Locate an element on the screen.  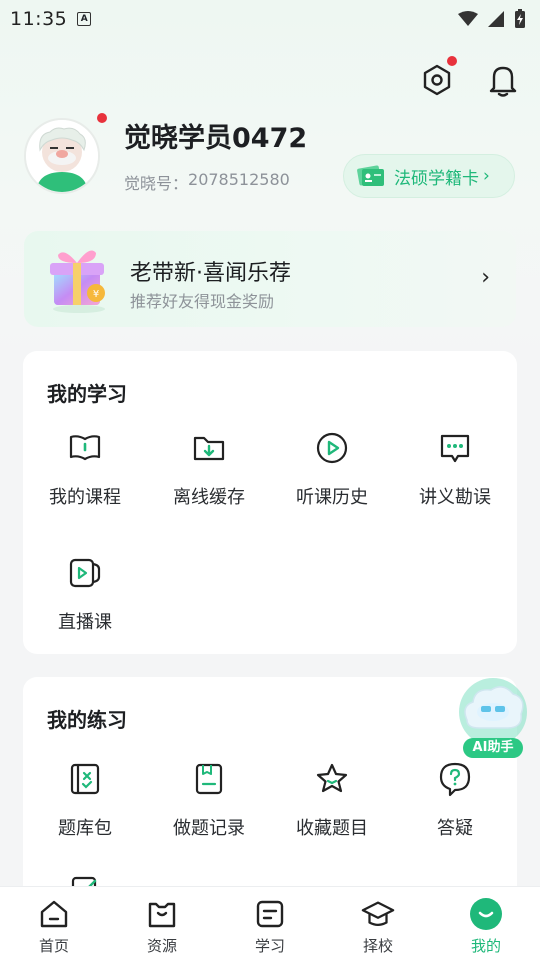
home-icon is located at coordinates (54, 914).